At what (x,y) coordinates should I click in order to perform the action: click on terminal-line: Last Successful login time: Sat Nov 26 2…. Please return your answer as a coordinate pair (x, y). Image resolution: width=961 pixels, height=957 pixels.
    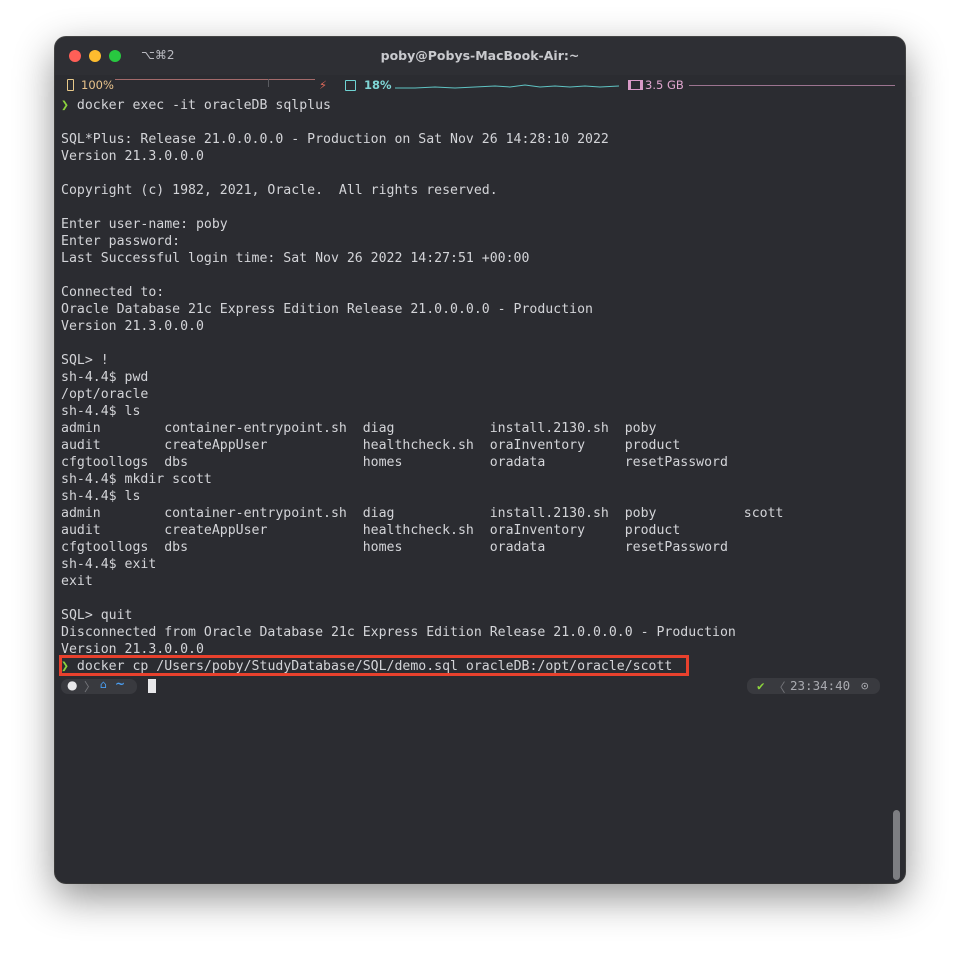
    Looking at the image, I should click on (473, 258).